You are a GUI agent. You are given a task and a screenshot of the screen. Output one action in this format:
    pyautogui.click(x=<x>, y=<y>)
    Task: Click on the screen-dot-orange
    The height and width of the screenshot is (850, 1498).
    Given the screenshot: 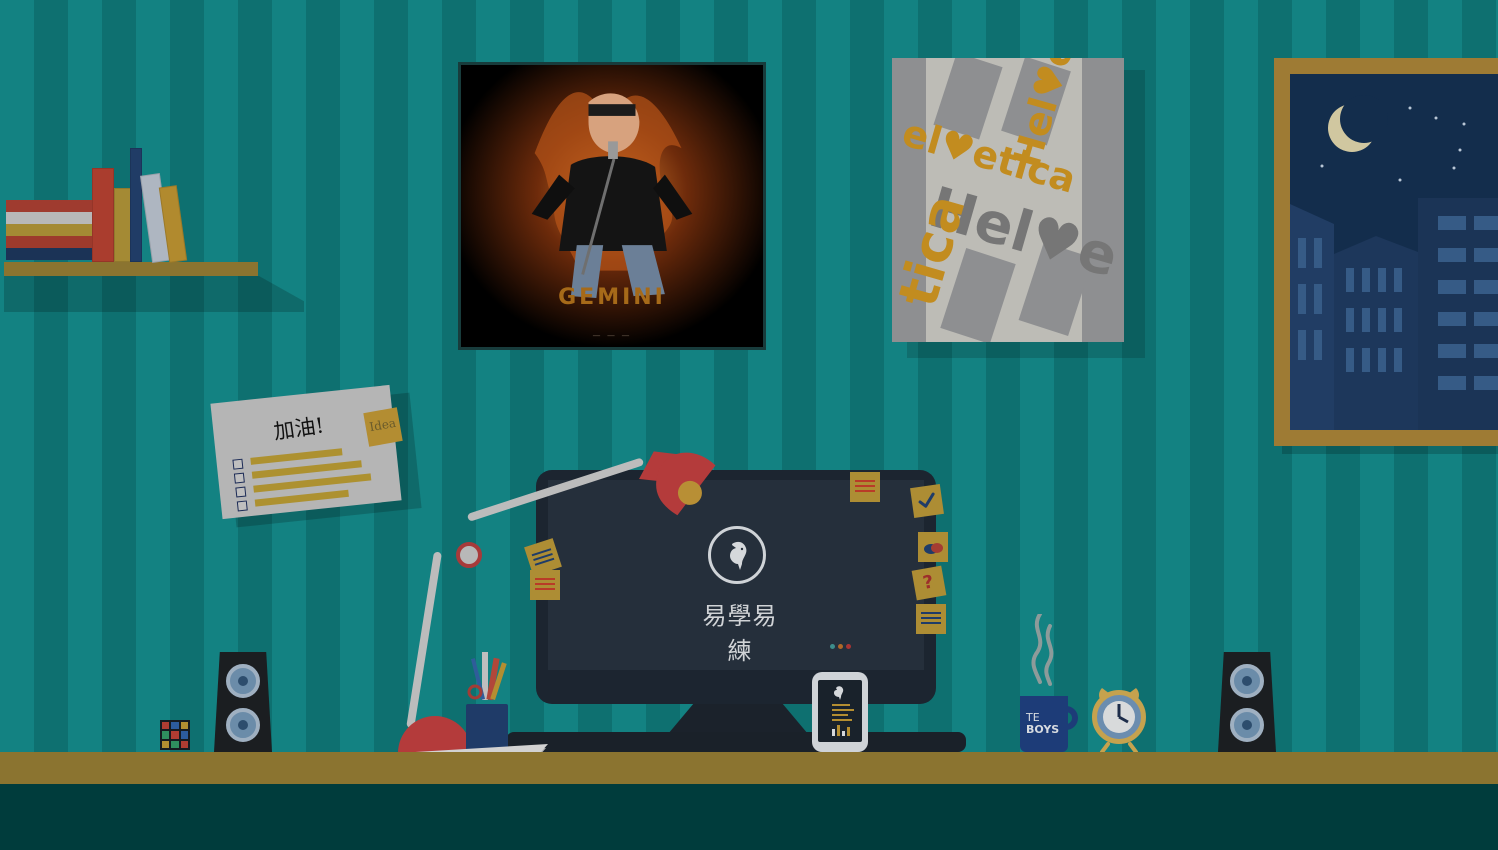 What is the action you would take?
    pyautogui.click(x=840, y=646)
    